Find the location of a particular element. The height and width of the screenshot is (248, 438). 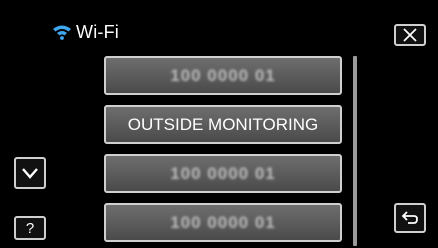

return-icon is located at coordinates (409, 217).